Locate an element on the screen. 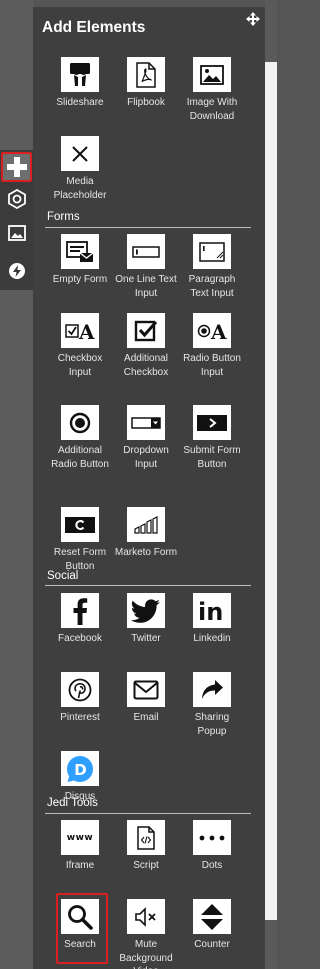 The height and width of the screenshot is (969, 320). search-icon is located at coordinates (80, 916).